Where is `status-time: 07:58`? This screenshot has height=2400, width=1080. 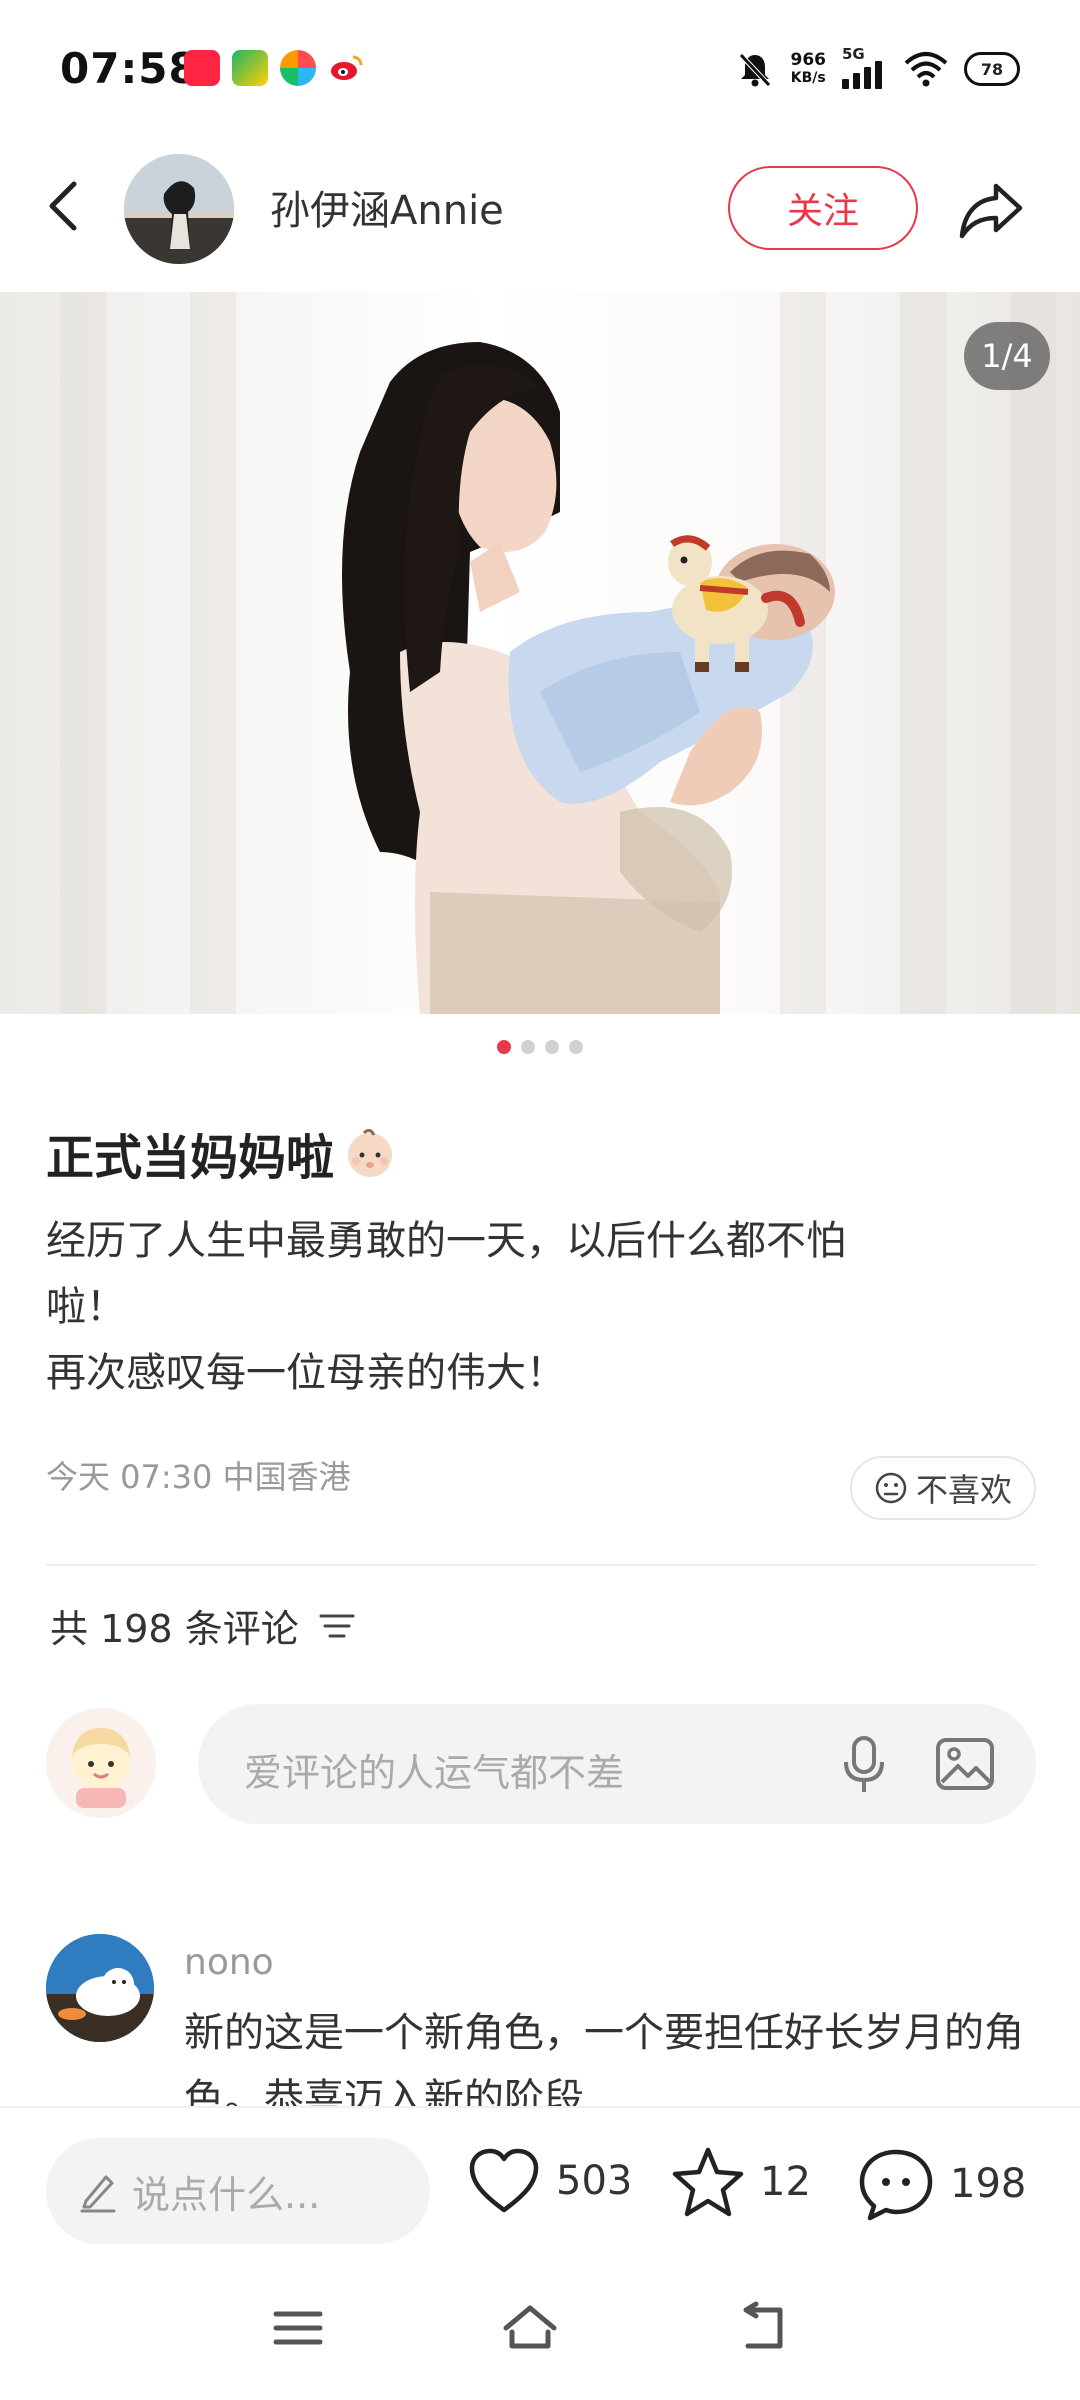 status-time: 07:58 is located at coordinates (129, 68).